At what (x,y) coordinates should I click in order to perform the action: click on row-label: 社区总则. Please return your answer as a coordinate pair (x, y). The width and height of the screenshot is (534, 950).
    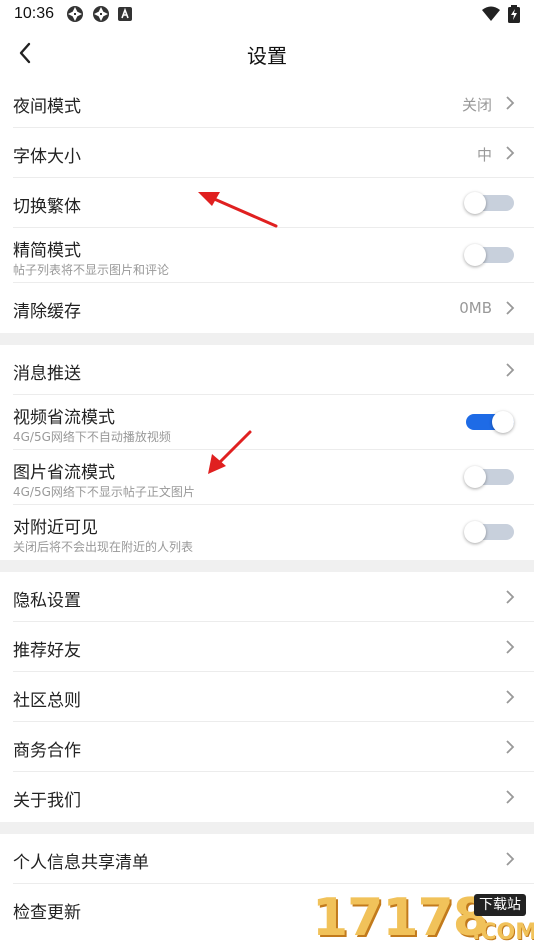
    Looking at the image, I should click on (47, 701).